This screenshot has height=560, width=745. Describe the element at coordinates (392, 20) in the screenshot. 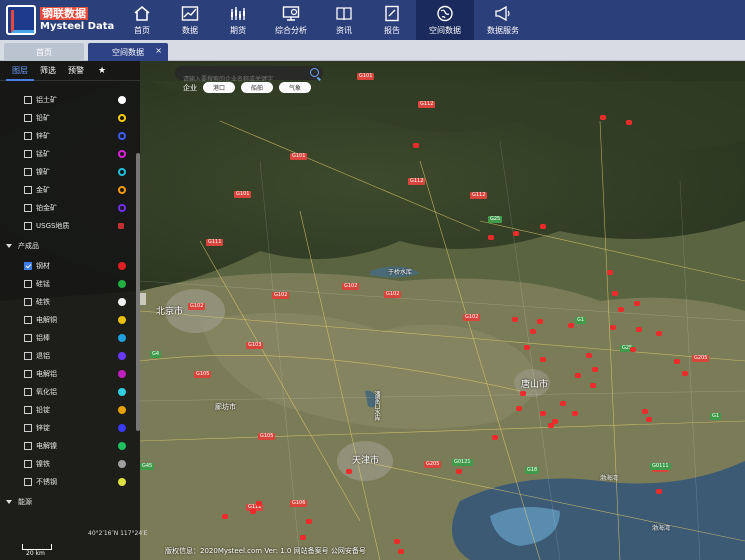

I see `nav-item-report: 报告` at that location.